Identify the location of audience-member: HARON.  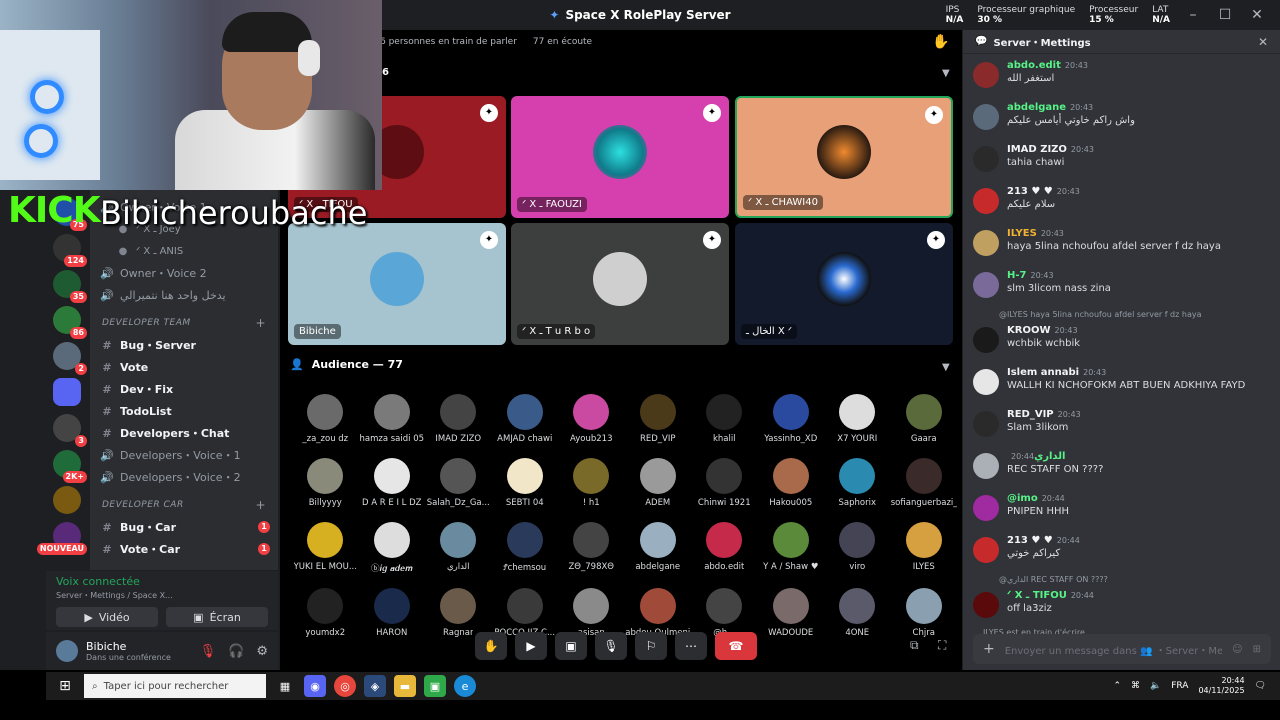
(392, 613).